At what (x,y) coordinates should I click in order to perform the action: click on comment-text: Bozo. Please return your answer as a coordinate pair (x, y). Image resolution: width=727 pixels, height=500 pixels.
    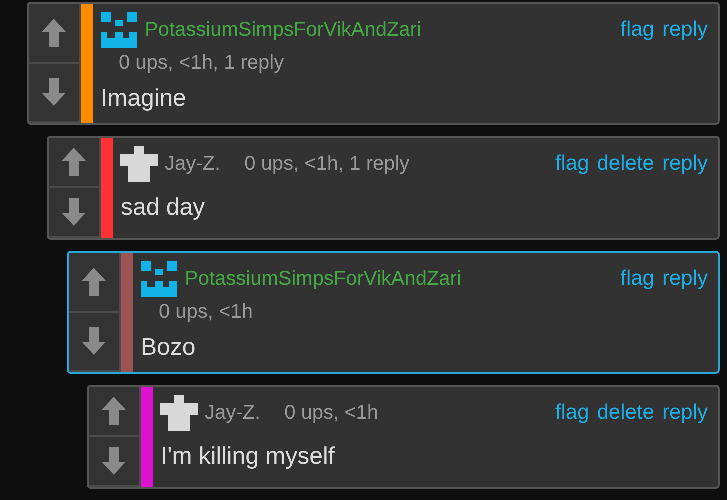
    Looking at the image, I should click on (169, 348).